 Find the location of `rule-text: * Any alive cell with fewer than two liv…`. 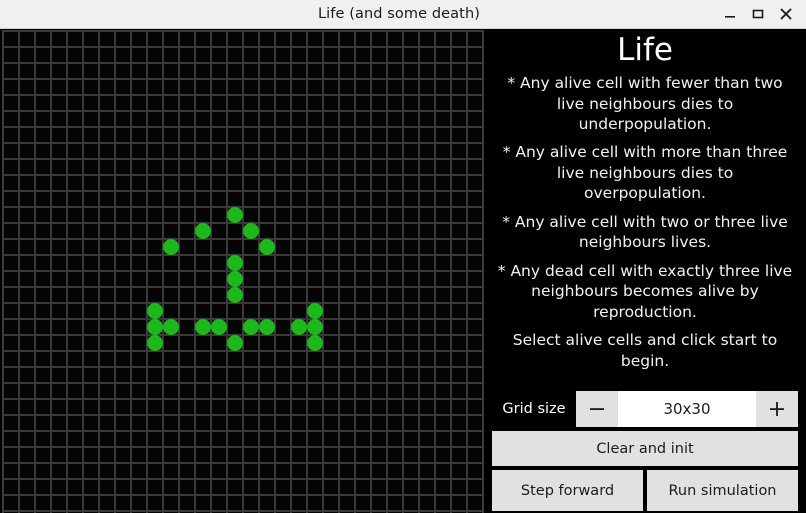

rule-text: * Any alive cell with fewer than two liv… is located at coordinates (645, 103).